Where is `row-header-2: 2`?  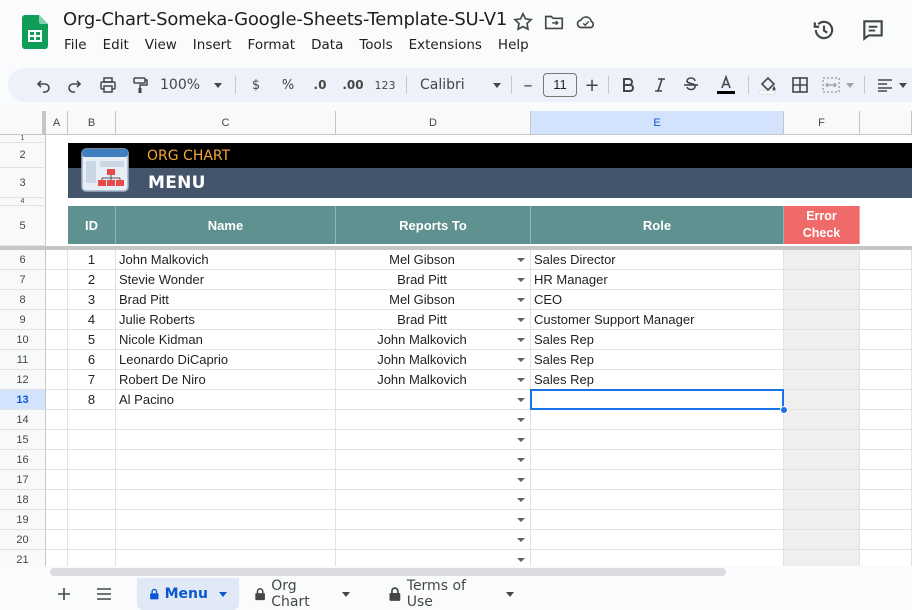 row-header-2: 2 is located at coordinates (23, 155).